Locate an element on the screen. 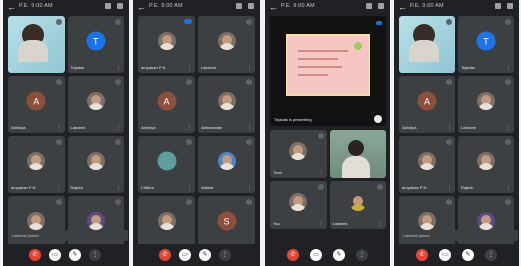  participant-name: You is located at coordinates (276, 223).